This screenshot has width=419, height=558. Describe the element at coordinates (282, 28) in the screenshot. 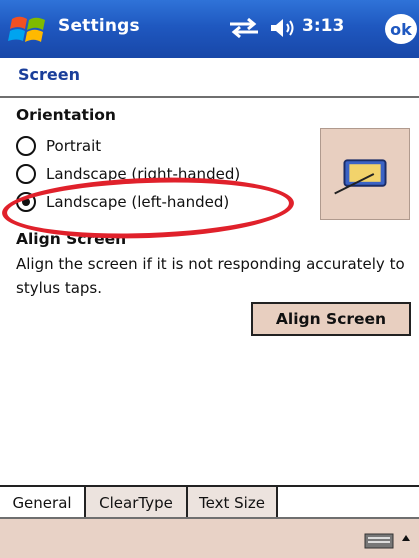

I see `speaker-icon` at that location.